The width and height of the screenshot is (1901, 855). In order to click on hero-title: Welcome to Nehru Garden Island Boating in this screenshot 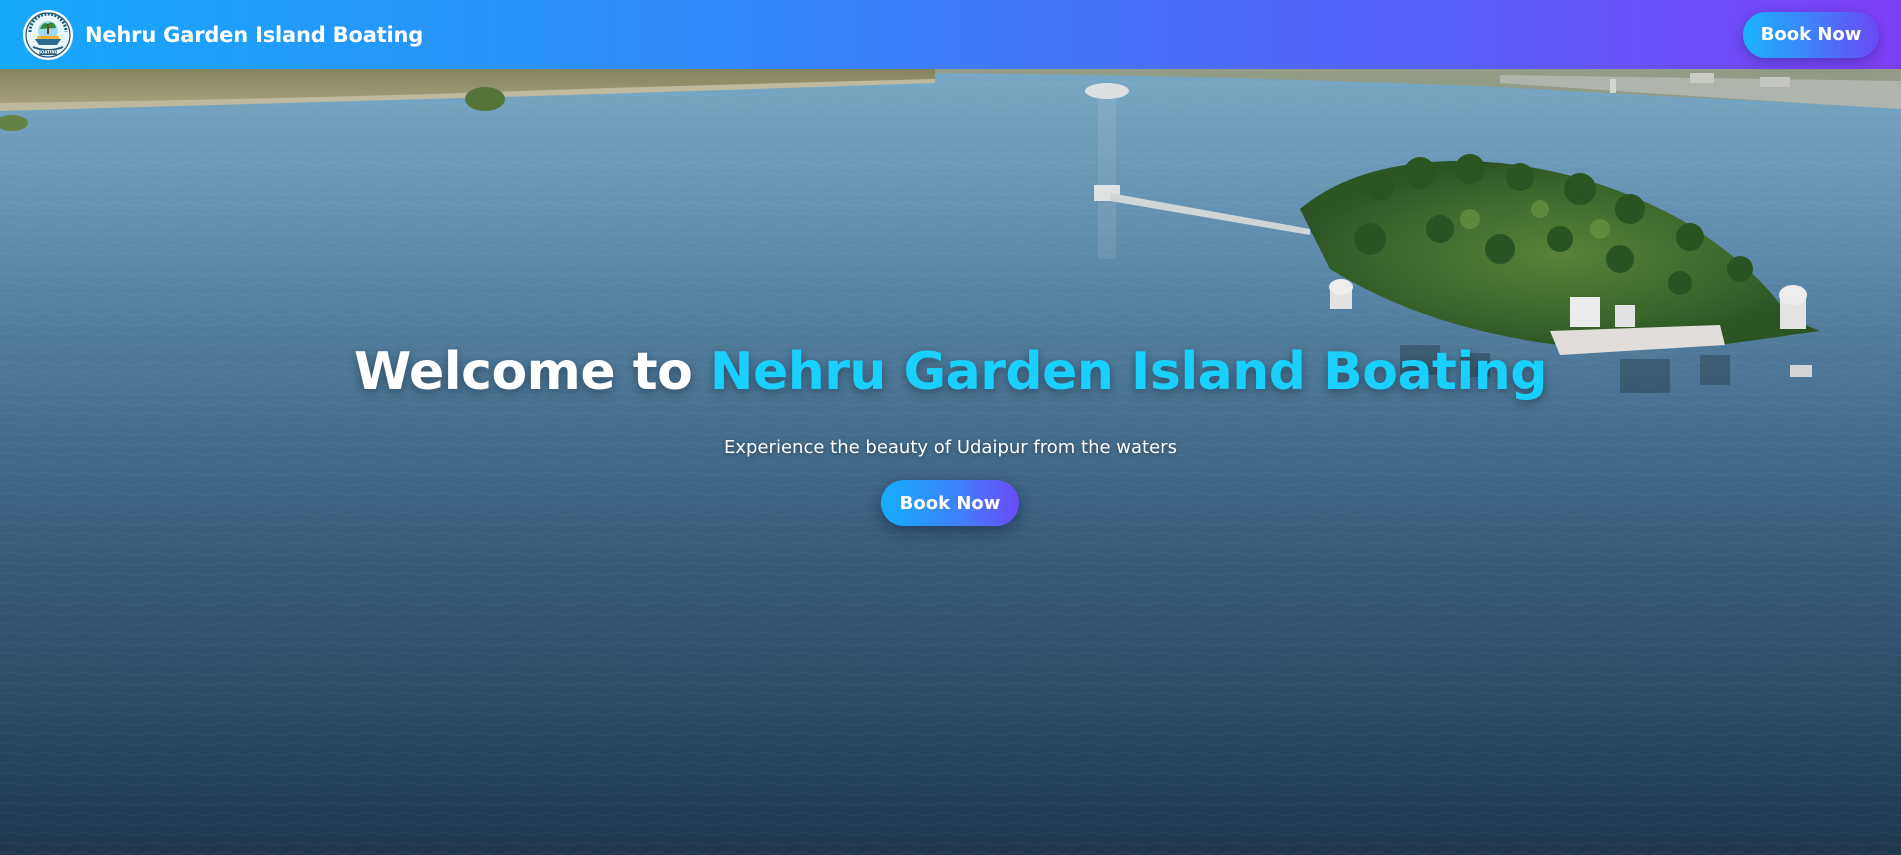, I will do `click(950, 372)`.